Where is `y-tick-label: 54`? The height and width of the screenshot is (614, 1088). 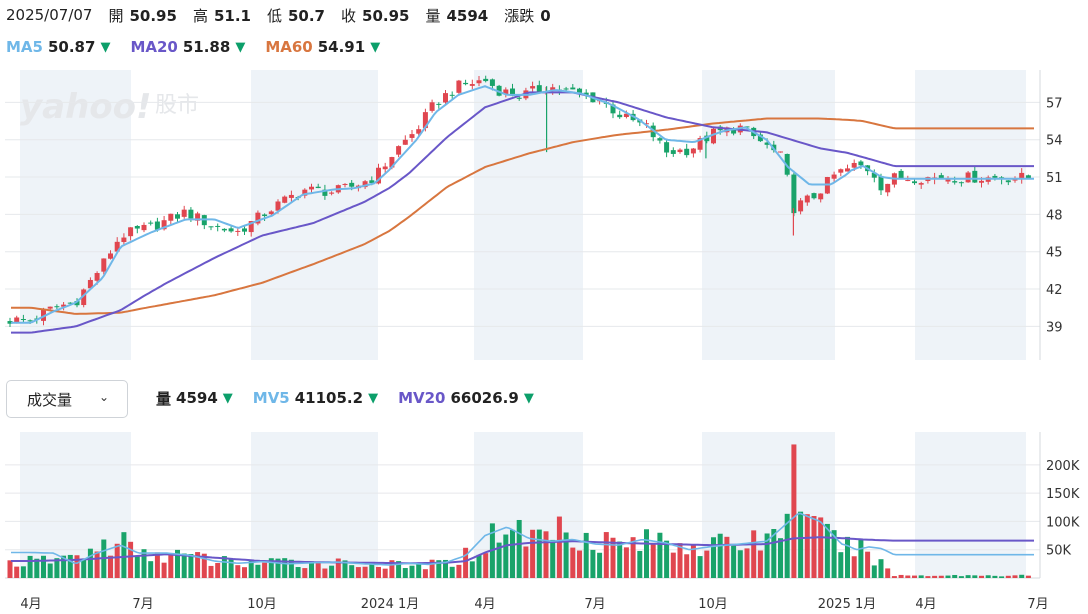 y-tick-label: 54 is located at coordinates (1054, 141).